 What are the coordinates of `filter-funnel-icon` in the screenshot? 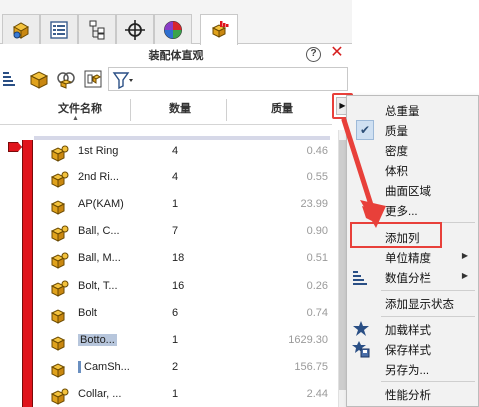 It's located at (122, 81).